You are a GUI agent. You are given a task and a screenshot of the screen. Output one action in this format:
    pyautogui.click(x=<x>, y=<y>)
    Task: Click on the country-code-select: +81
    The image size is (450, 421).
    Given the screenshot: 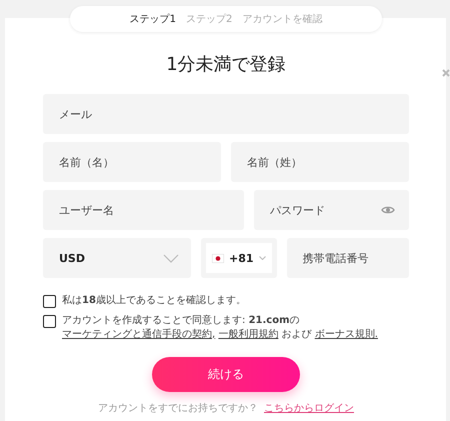 What is the action you would take?
    pyautogui.click(x=239, y=258)
    